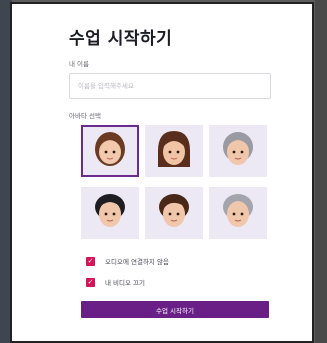 The height and width of the screenshot is (343, 327). Describe the element at coordinates (175, 309) in the screenshot. I see `start-class-button: 수업 시작하기` at that location.